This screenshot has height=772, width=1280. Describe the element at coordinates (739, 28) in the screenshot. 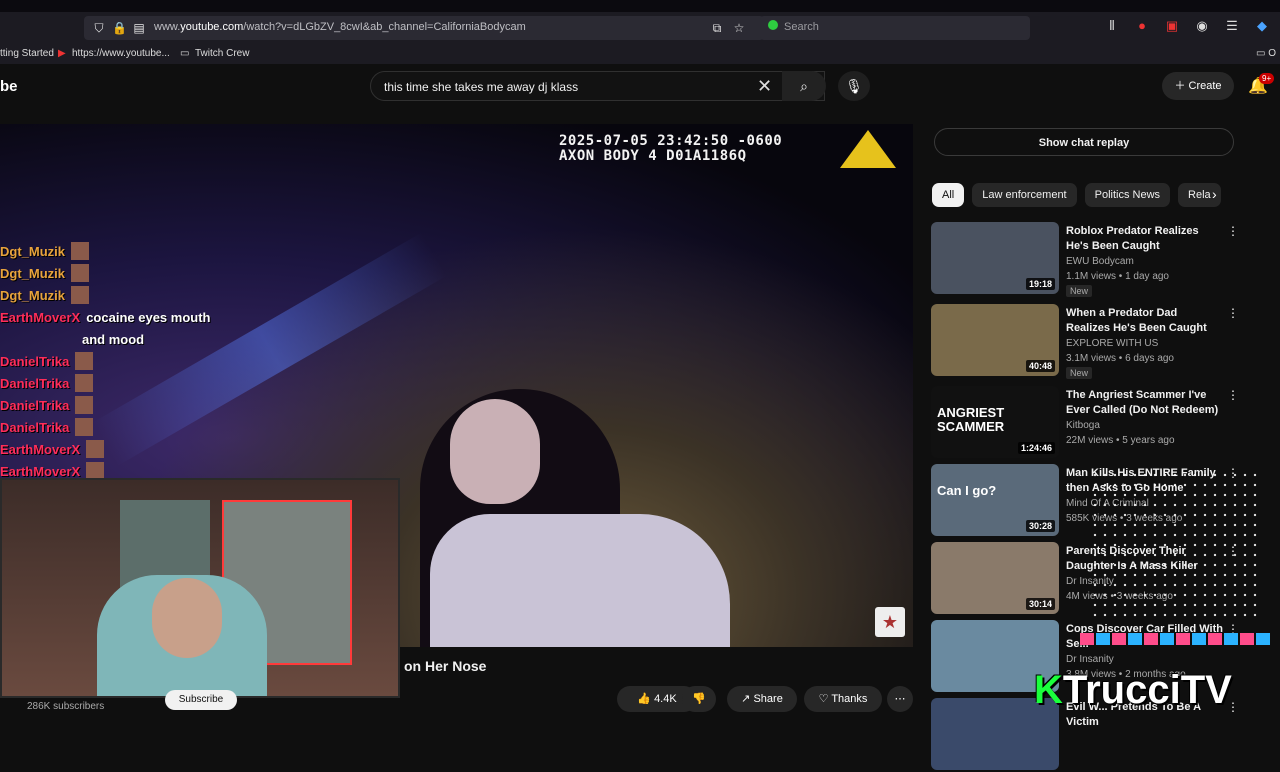

I see `bookmark-star-icon: ☆` at that location.